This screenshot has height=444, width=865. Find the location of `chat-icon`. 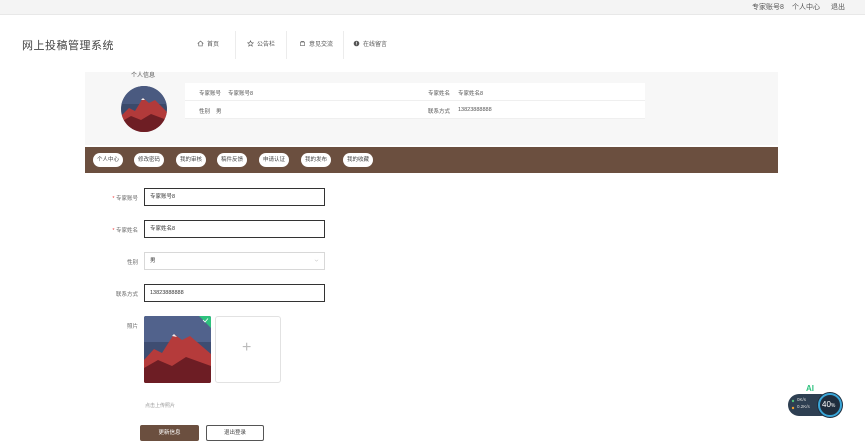

chat-icon is located at coordinates (302, 43).